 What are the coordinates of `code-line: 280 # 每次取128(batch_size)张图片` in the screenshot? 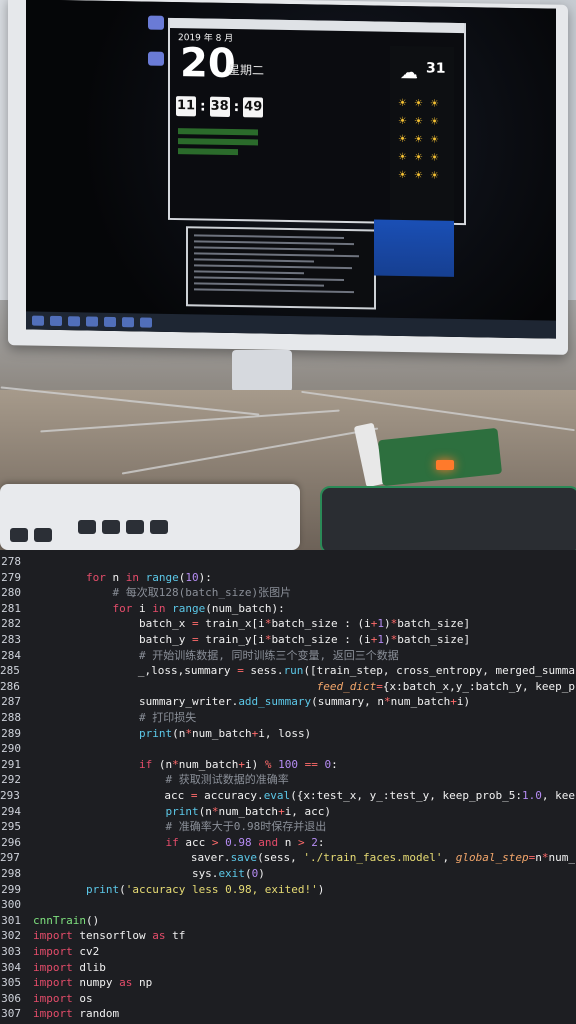 It's located at (288, 593).